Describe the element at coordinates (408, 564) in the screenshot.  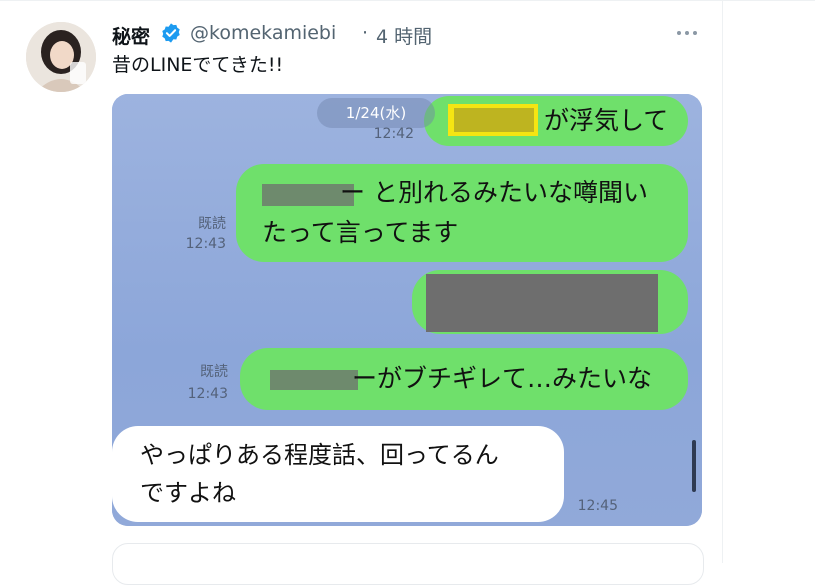
I see `next-tweet-card` at that location.